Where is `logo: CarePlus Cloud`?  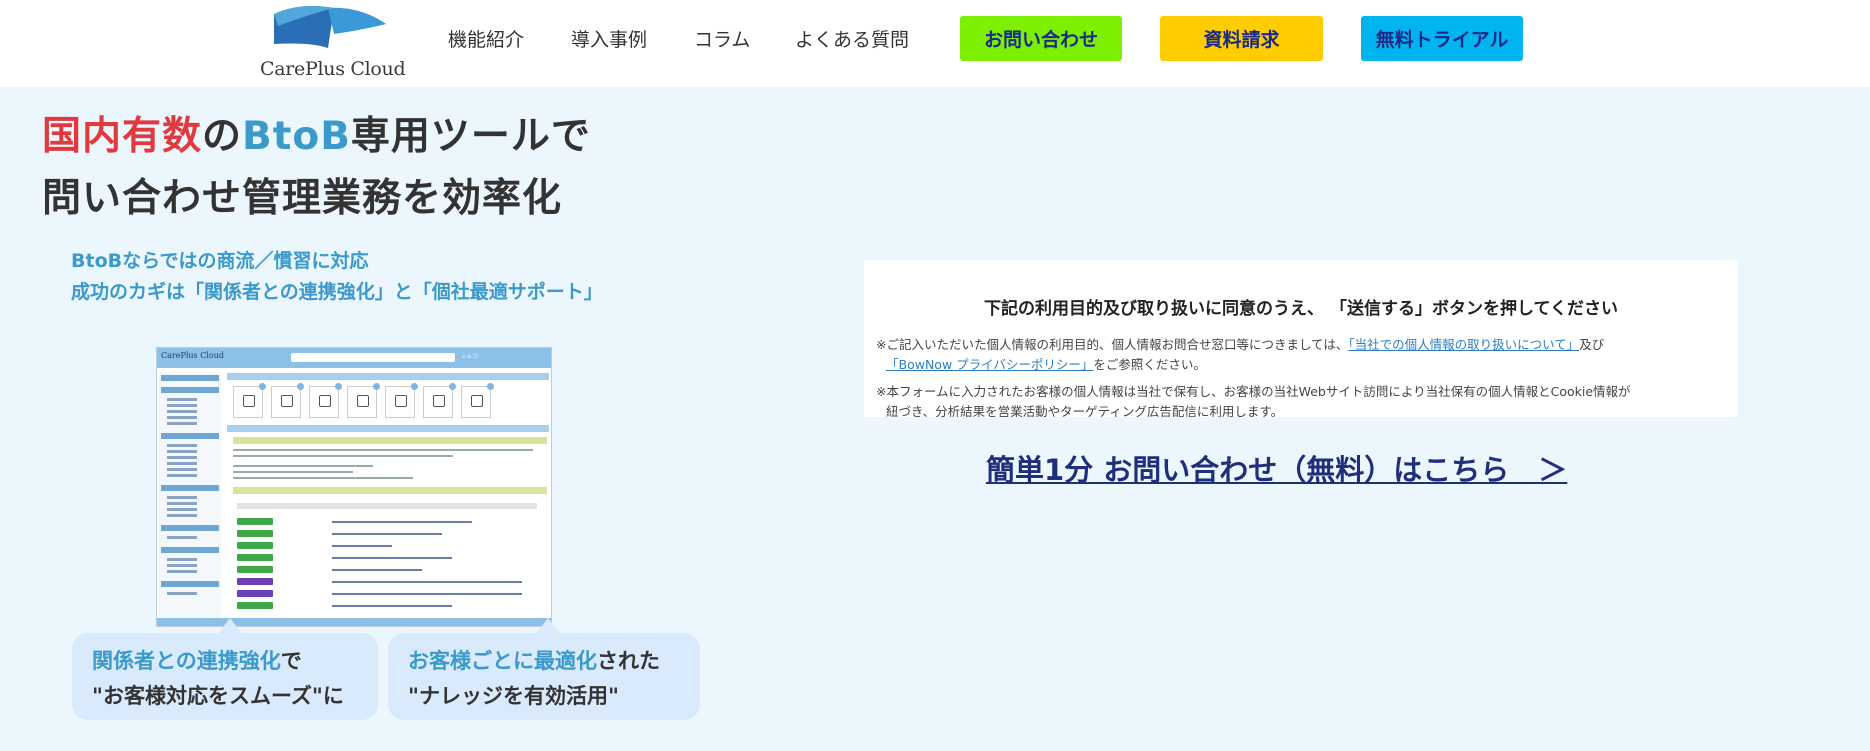
logo: CarePlus Cloud is located at coordinates (338, 42).